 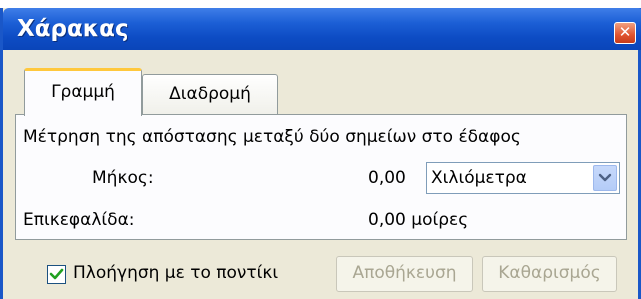 What do you see at coordinates (322, 29) in the screenshot?
I see `title-bar: Χάρακας ✕` at bounding box center [322, 29].